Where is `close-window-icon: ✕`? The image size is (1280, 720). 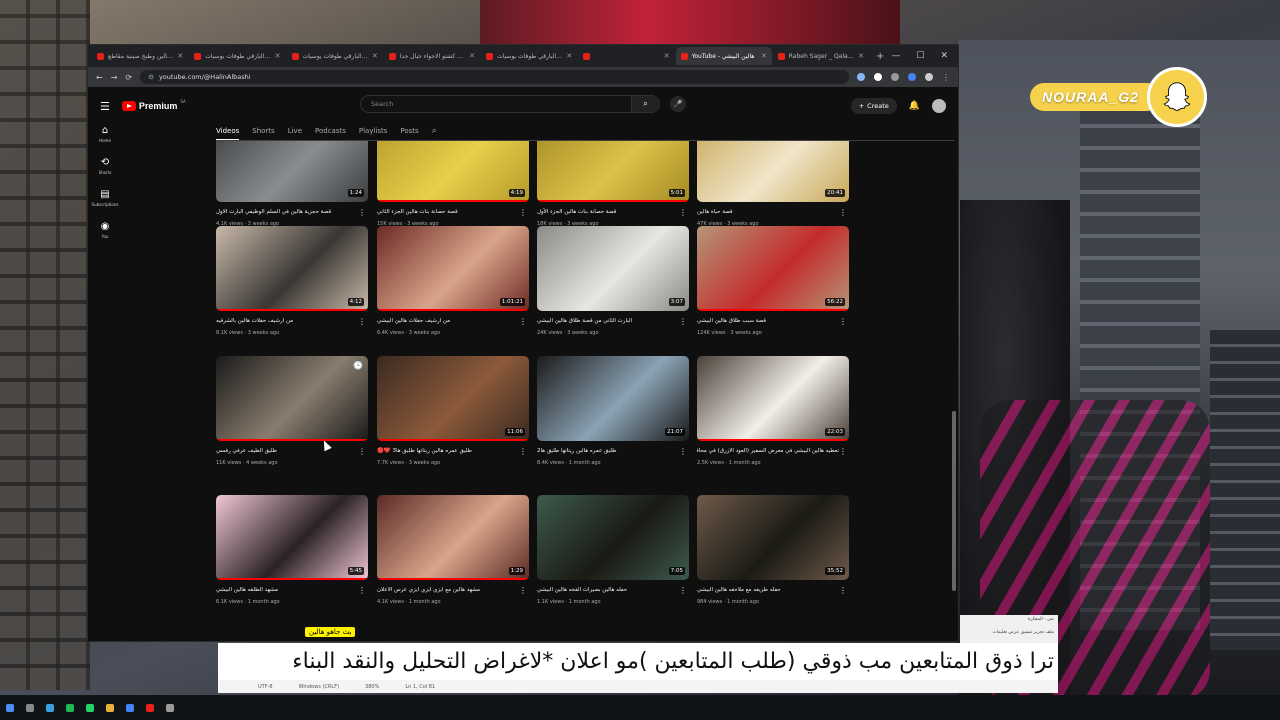 close-window-icon: ✕ is located at coordinates (944, 56).